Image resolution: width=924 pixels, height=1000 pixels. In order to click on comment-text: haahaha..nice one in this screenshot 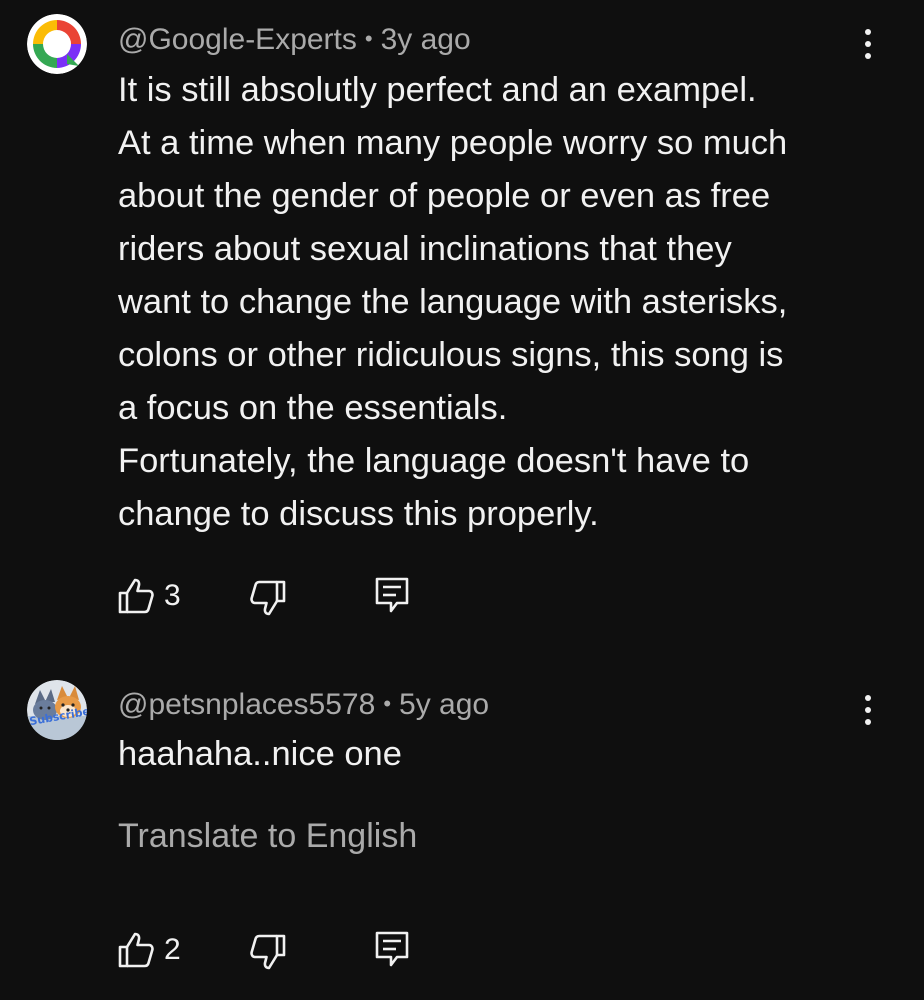, I will do `click(508, 754)`.